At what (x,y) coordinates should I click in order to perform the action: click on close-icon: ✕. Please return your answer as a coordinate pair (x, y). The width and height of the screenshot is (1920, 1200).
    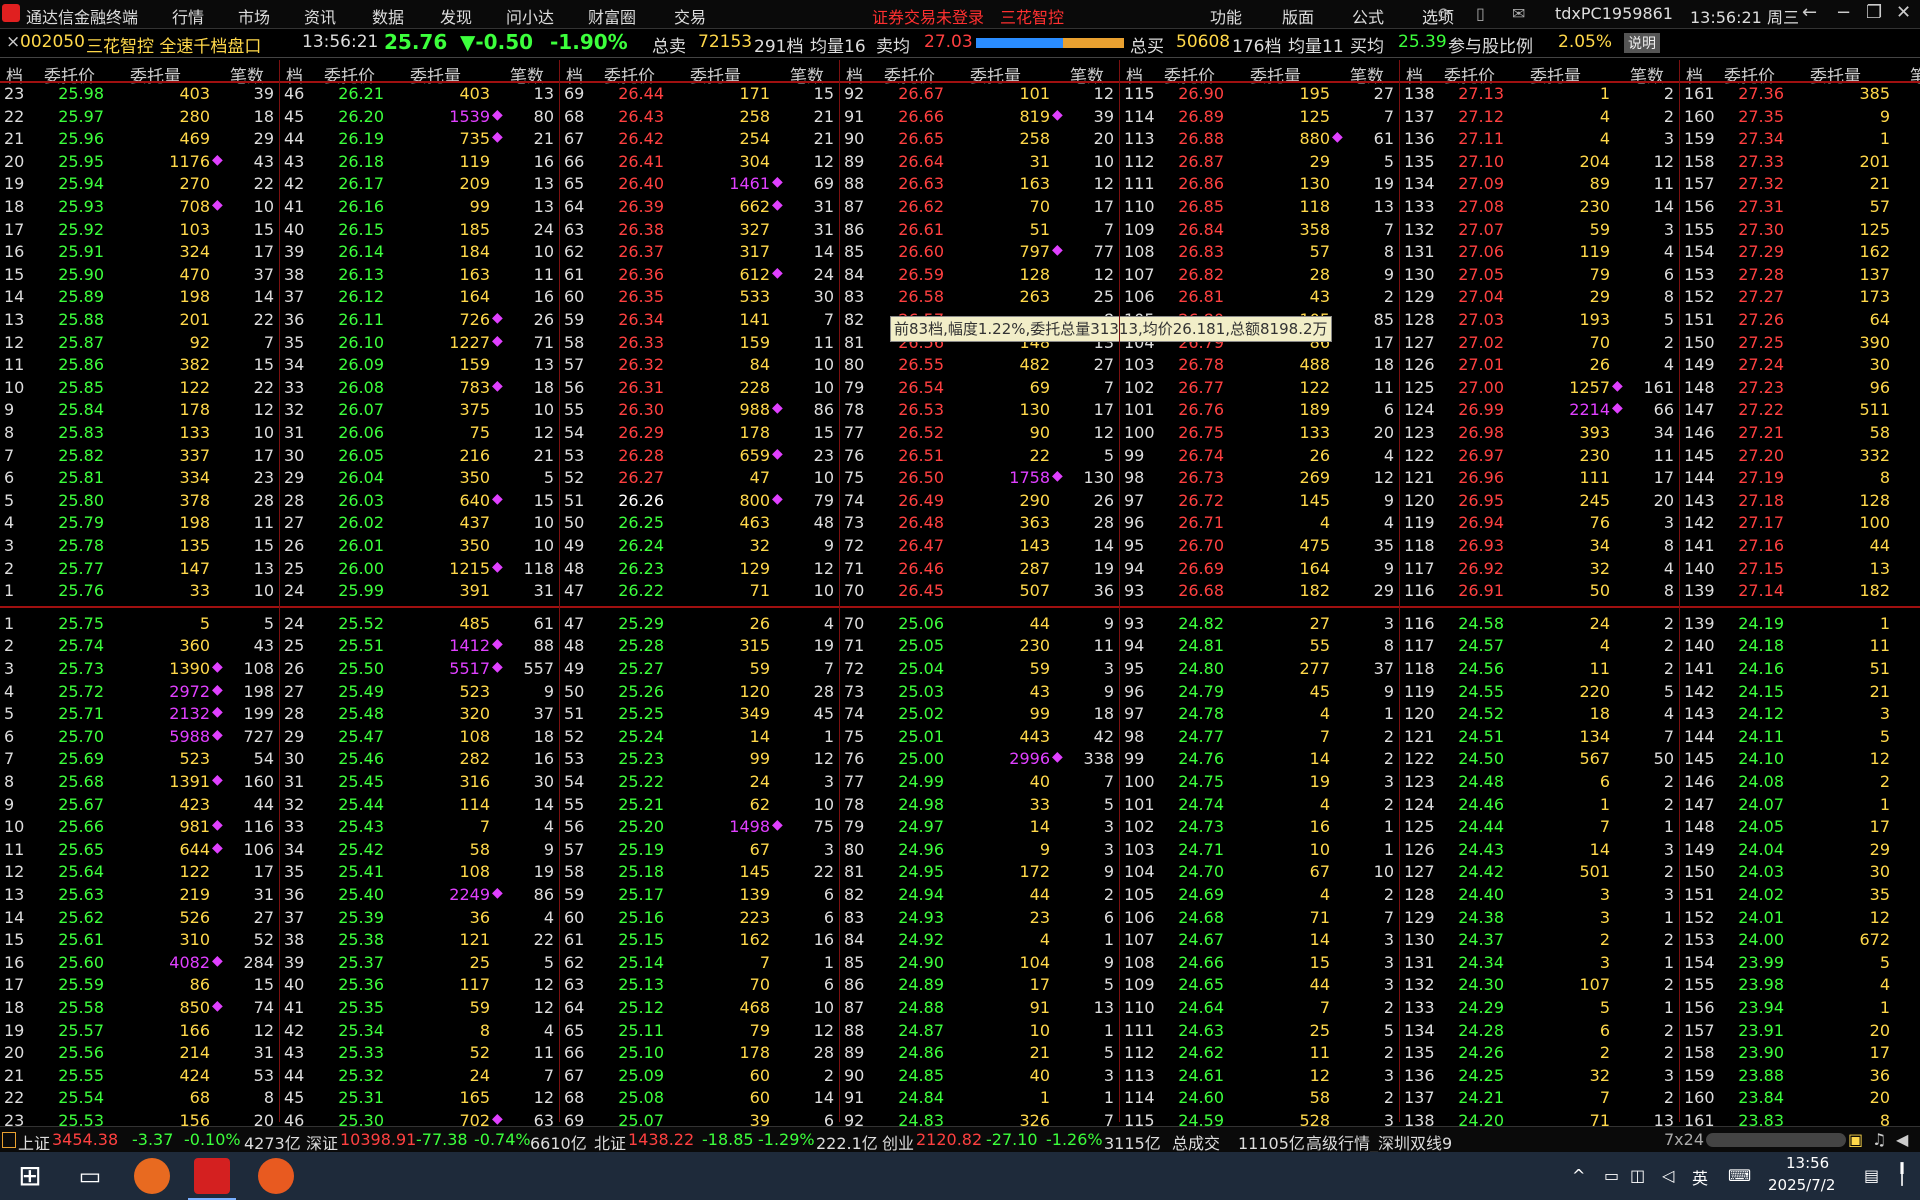
    Looking at the image, I should click on (1903, 12).